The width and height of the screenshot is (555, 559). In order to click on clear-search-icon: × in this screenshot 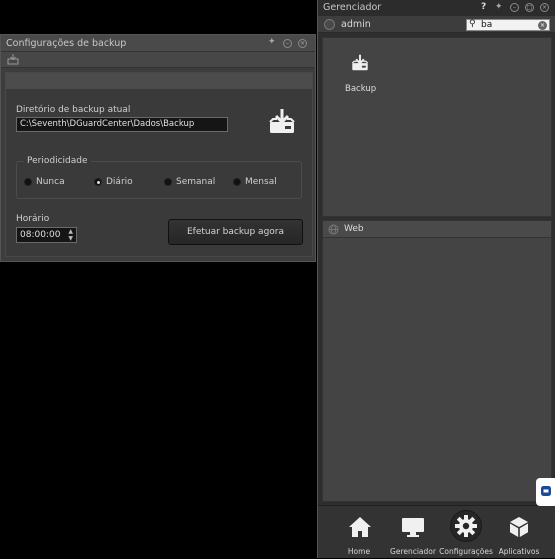, I will do `click(542, 25)`.